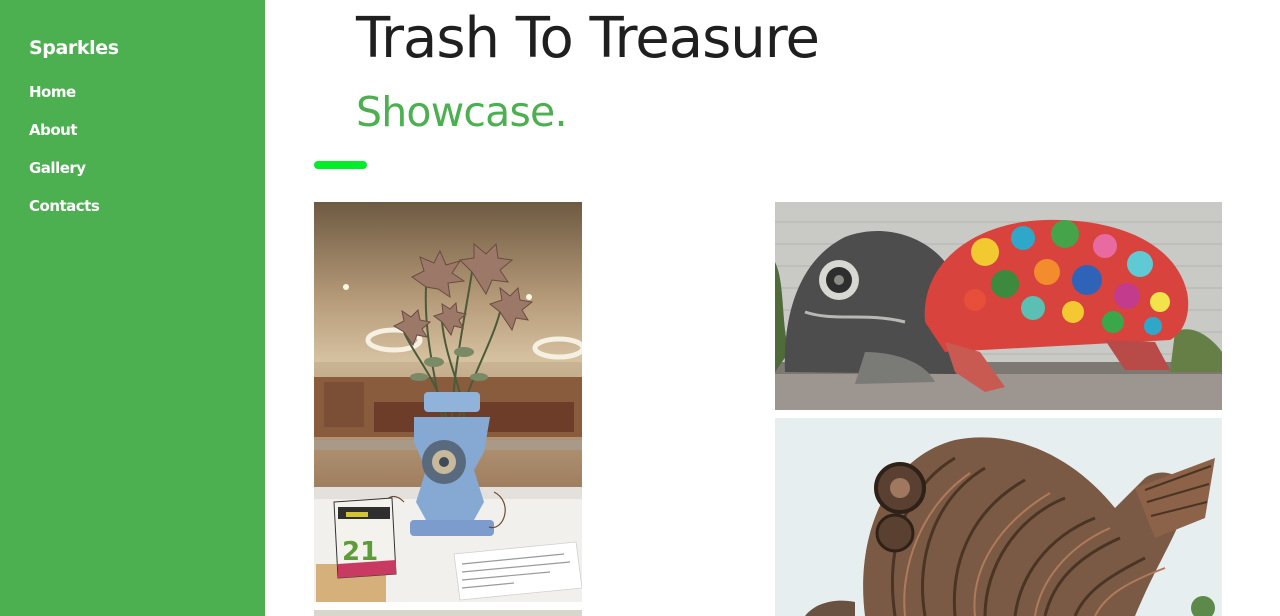  Describe the element at coordinates (64, 101) in the screenshot. I see `nav-link-home: Home` at that location.